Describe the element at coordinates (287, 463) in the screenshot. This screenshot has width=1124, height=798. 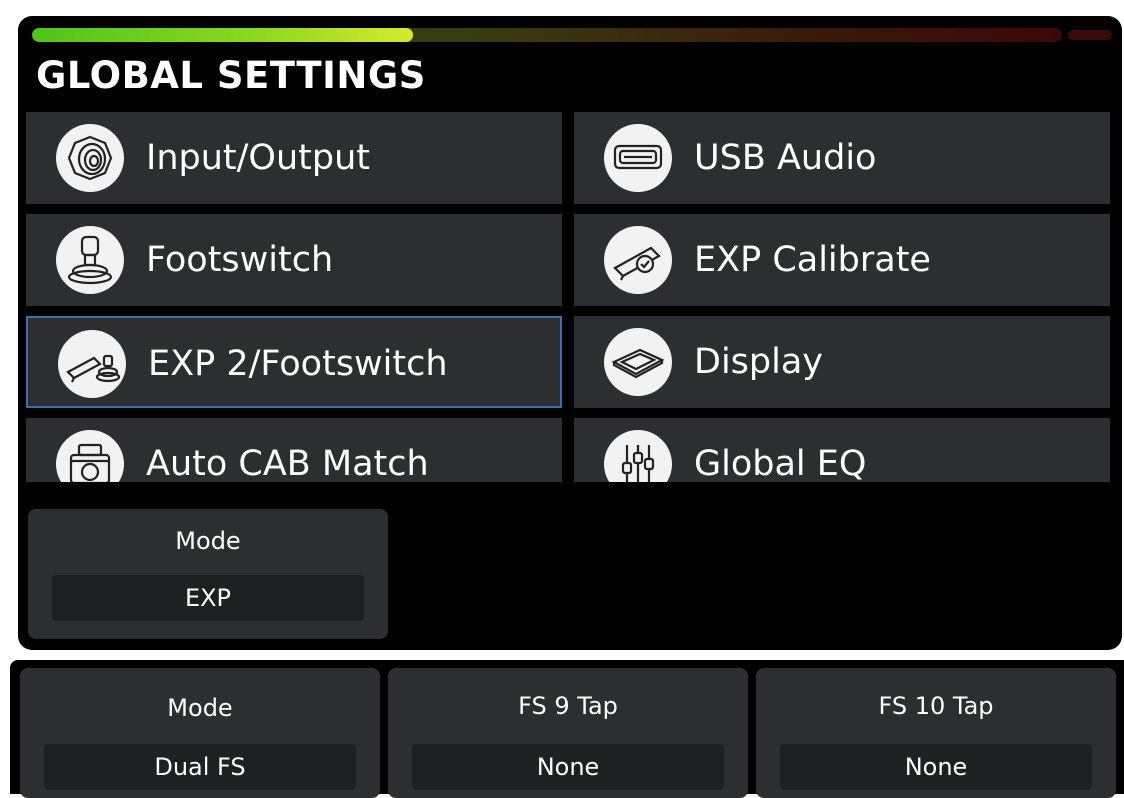
I see `menu-item-label: Auto CAB Match` at that location.